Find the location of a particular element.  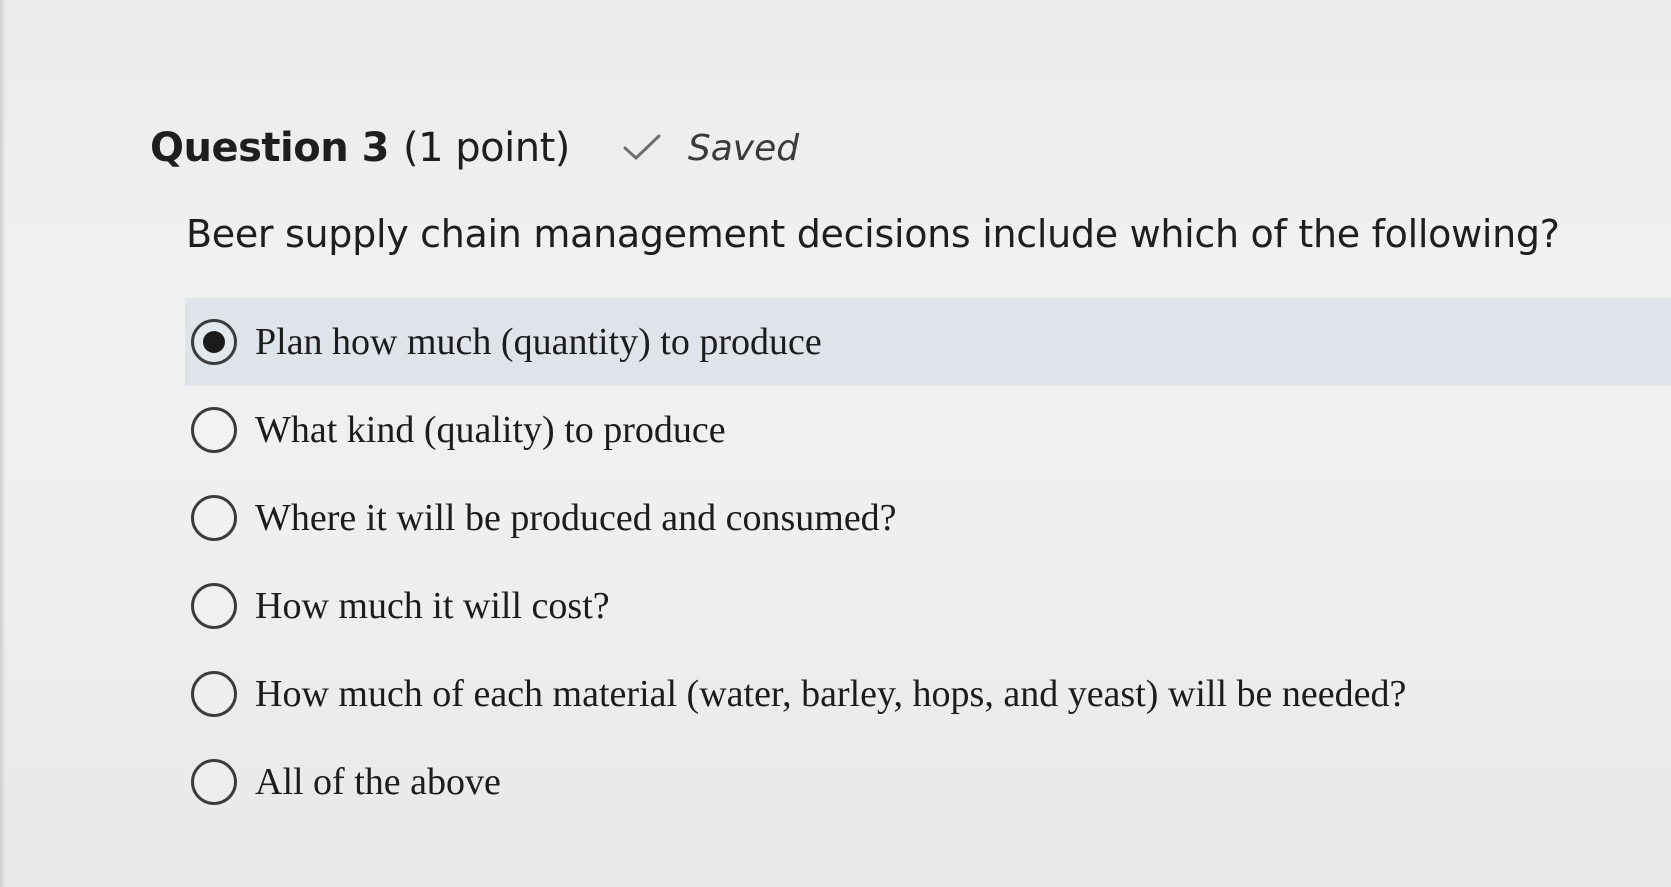

question-header: Question 3 (1 point) Saved is located at coordinates (474, 148).